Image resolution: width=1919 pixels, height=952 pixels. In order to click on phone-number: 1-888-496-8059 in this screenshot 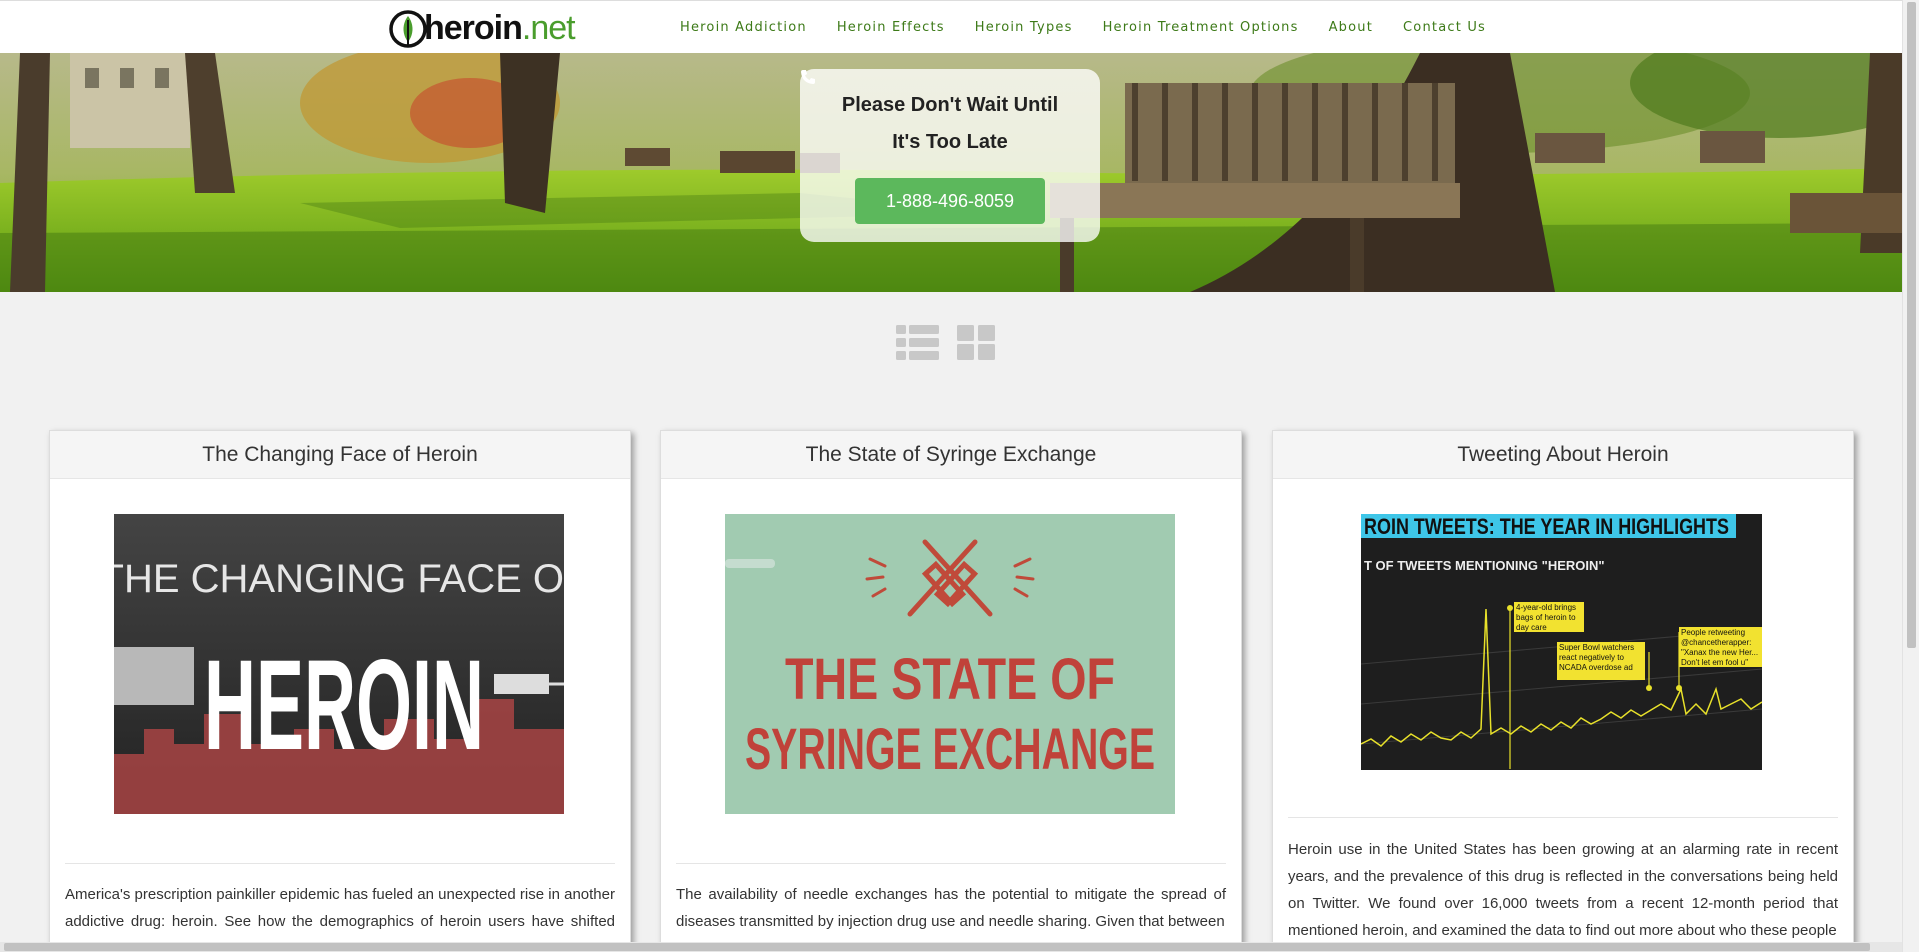, I will do `click(950, 200)`.